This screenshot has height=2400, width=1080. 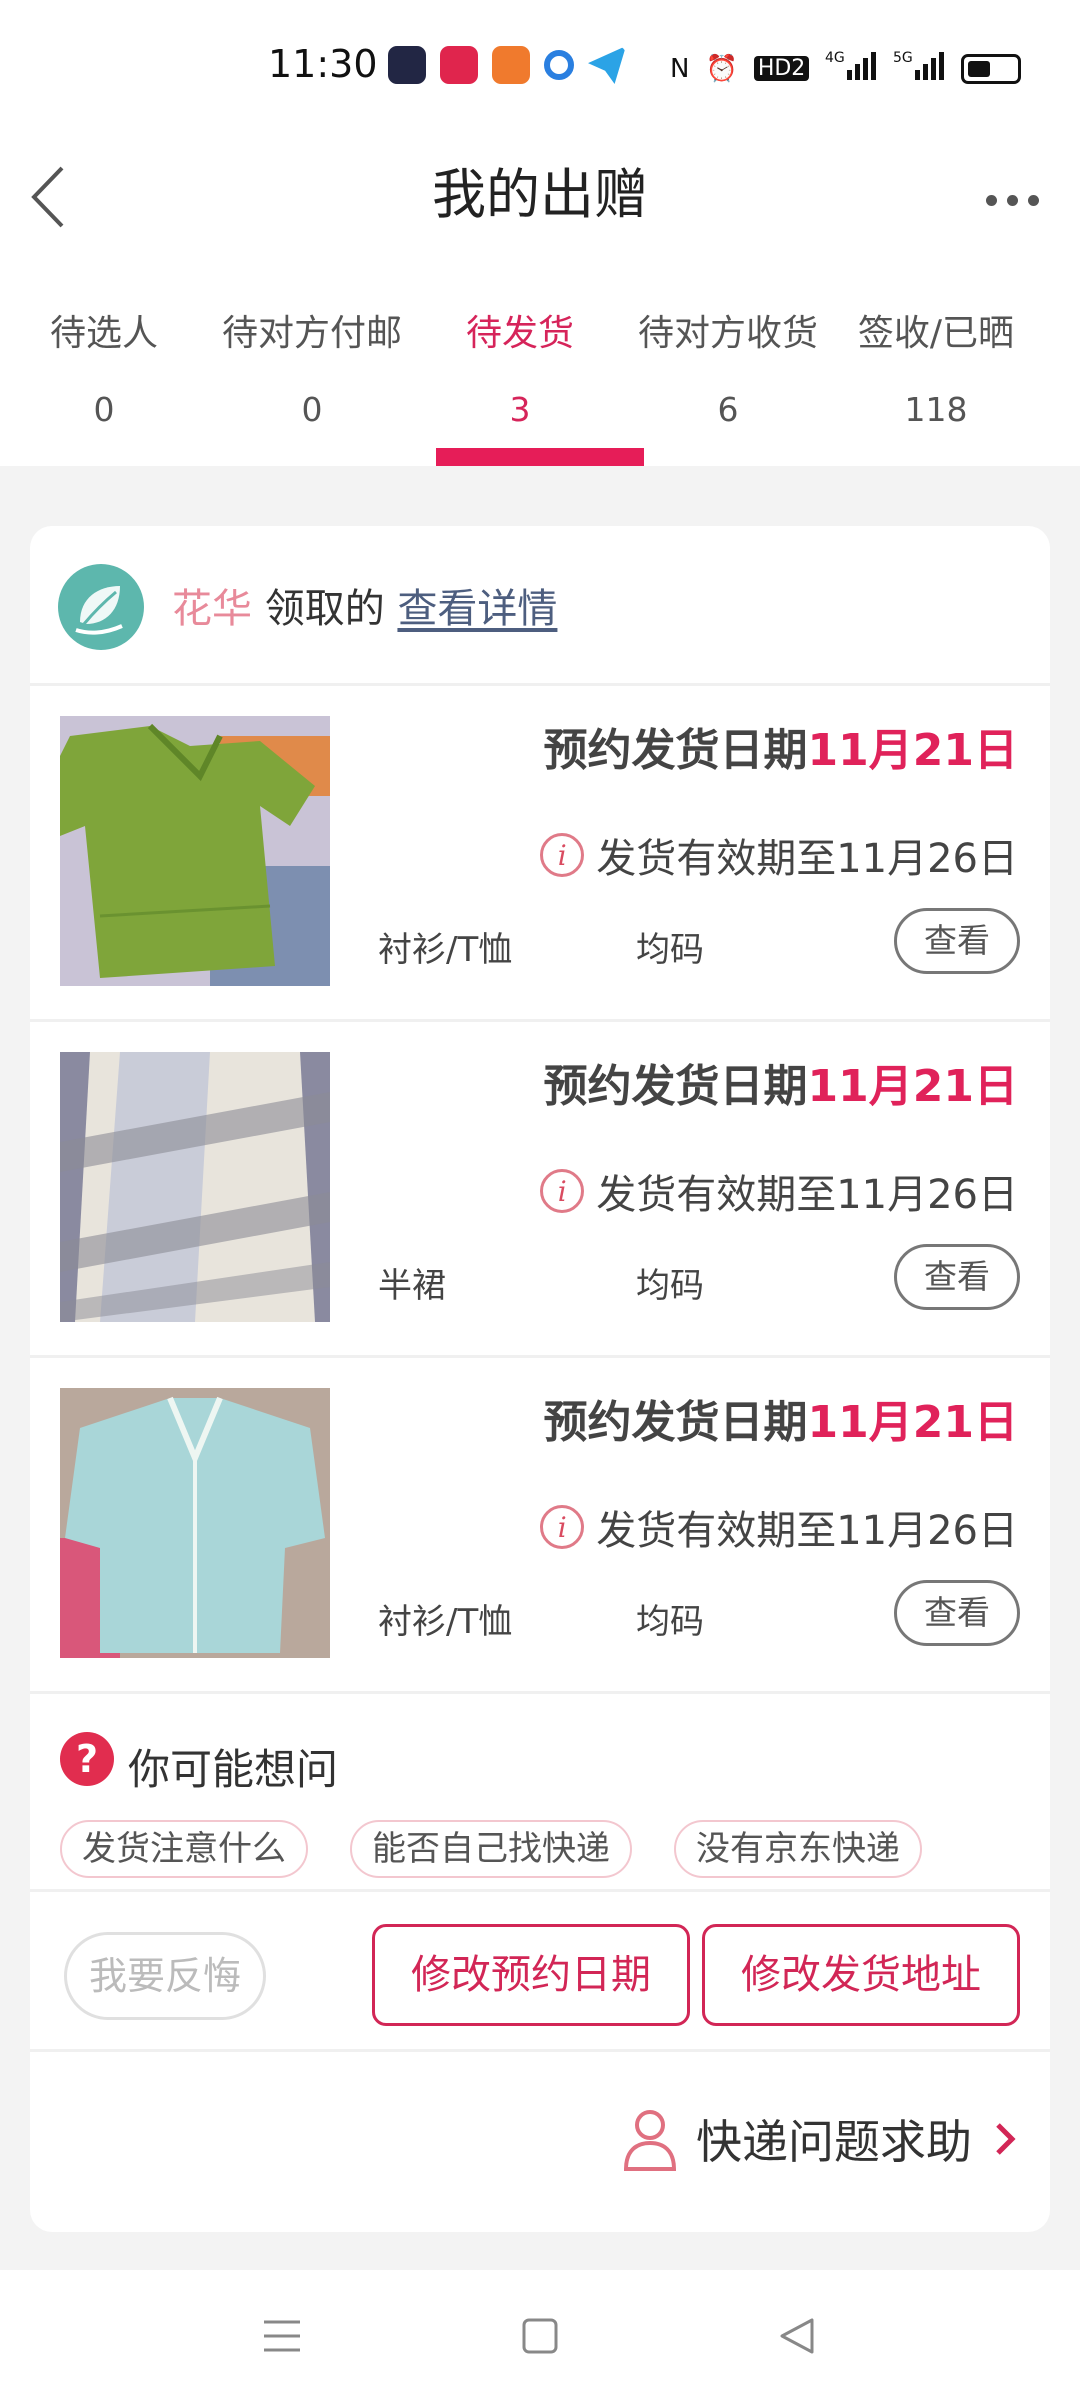 I want to click on receiver-row: 花华 领取的 查看详情, so click(x=540, y=606).